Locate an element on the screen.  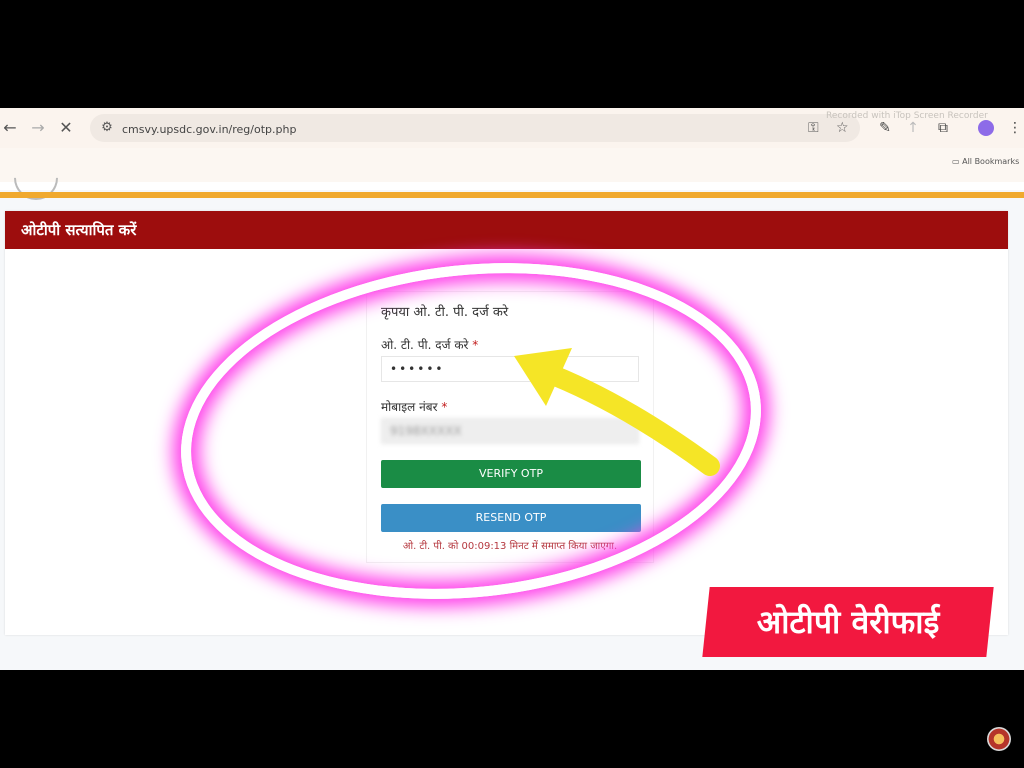
mobile-field-label: मोबाइल नंबर * is located at coordinates (414, 406).